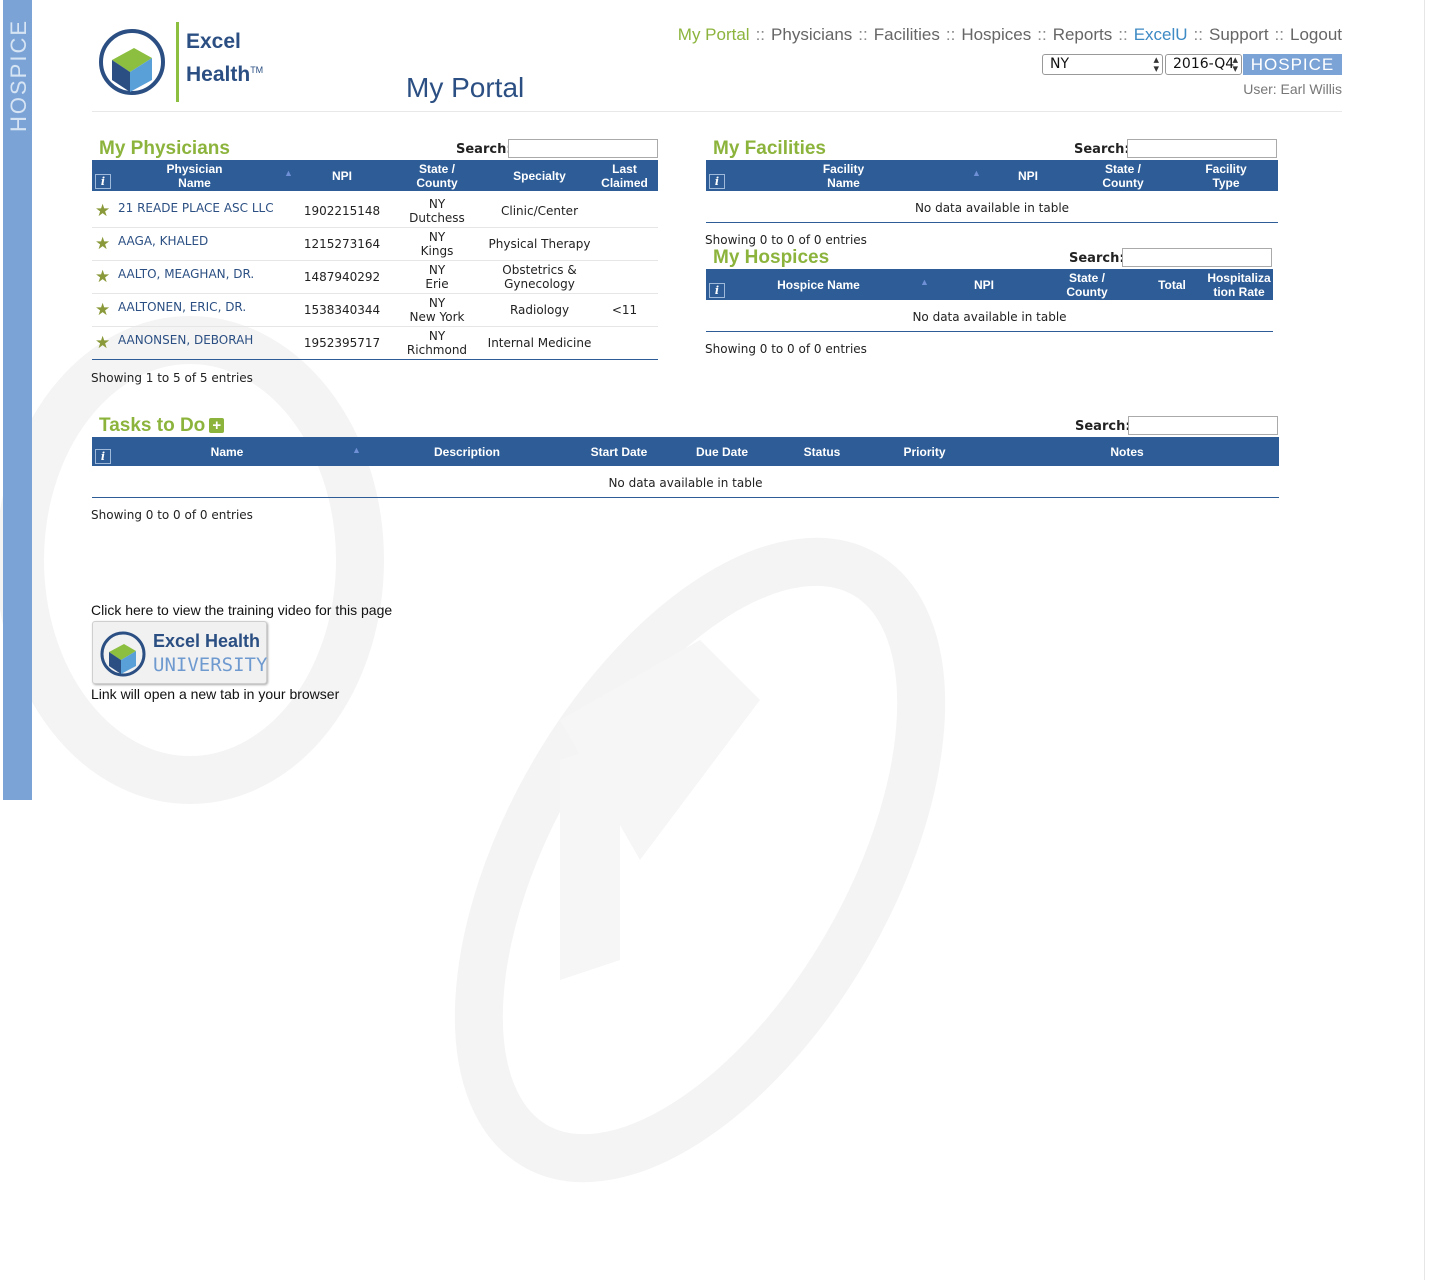  I want to click on col-facility-name: Facility Name, so click(843, 175).